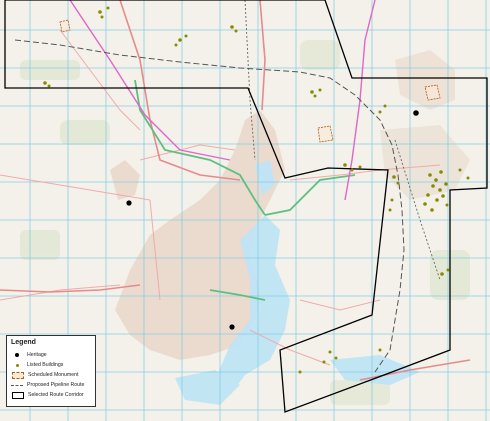 This screenshot has width=490, height=421. Describe the element at coordinates (17, 365) in the screenshot. I see `listed-building-symbol-icon` at that location.